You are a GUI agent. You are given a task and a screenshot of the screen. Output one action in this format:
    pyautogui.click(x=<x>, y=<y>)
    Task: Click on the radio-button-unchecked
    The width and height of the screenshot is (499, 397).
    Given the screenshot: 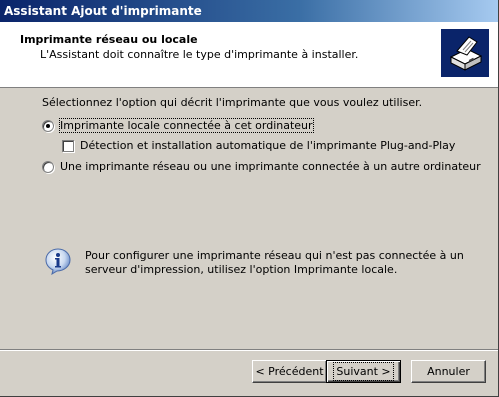 What is the action you would take?
    pyautogui.click(x=48, y=166)
    